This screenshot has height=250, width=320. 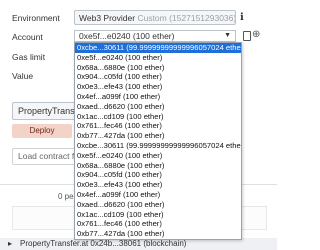 I want to click on chevron-down-icon: ▼, so click(x=227, y=35).